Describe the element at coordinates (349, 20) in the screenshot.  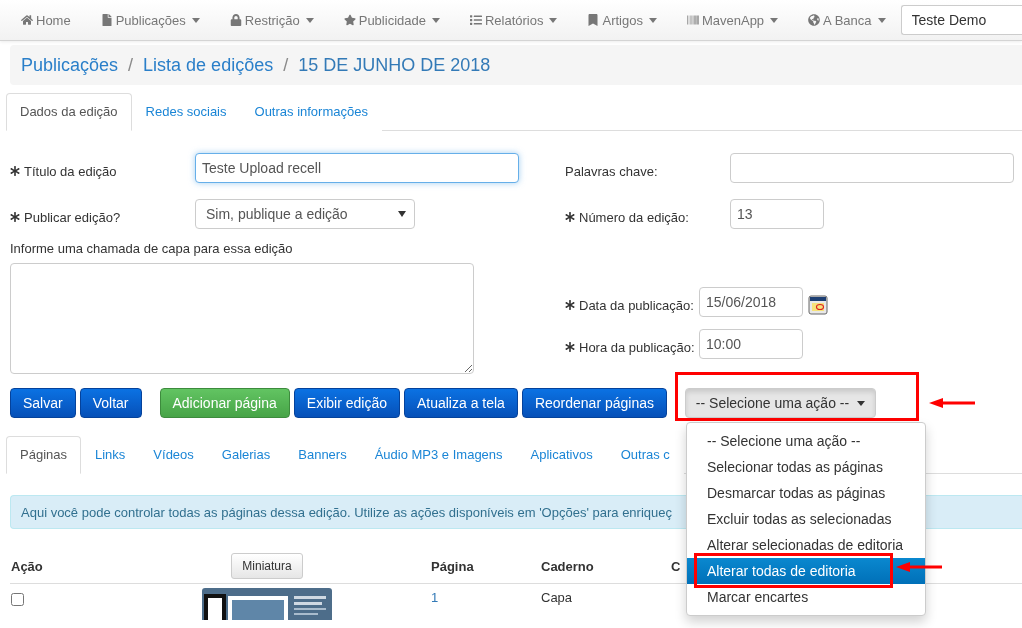
I see `star-icon` at that location.